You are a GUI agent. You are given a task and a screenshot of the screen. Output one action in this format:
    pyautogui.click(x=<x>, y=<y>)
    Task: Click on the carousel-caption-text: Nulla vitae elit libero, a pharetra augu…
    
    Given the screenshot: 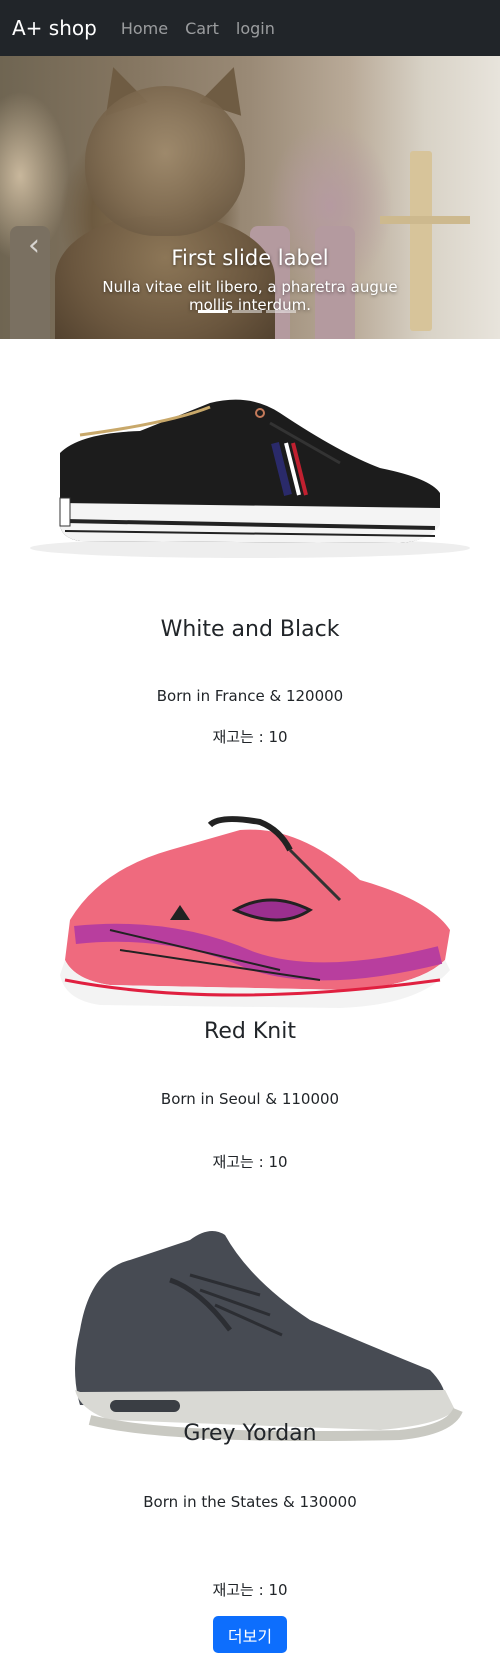 What is the action you would take?
    pyautogui.click(x=250, y=296)
    